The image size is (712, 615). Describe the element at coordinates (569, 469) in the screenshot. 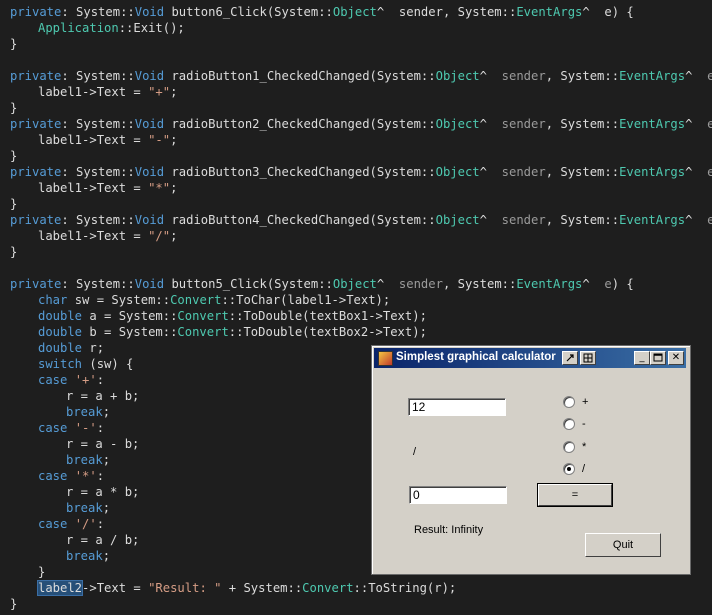

I see `radio-divide` at that location.